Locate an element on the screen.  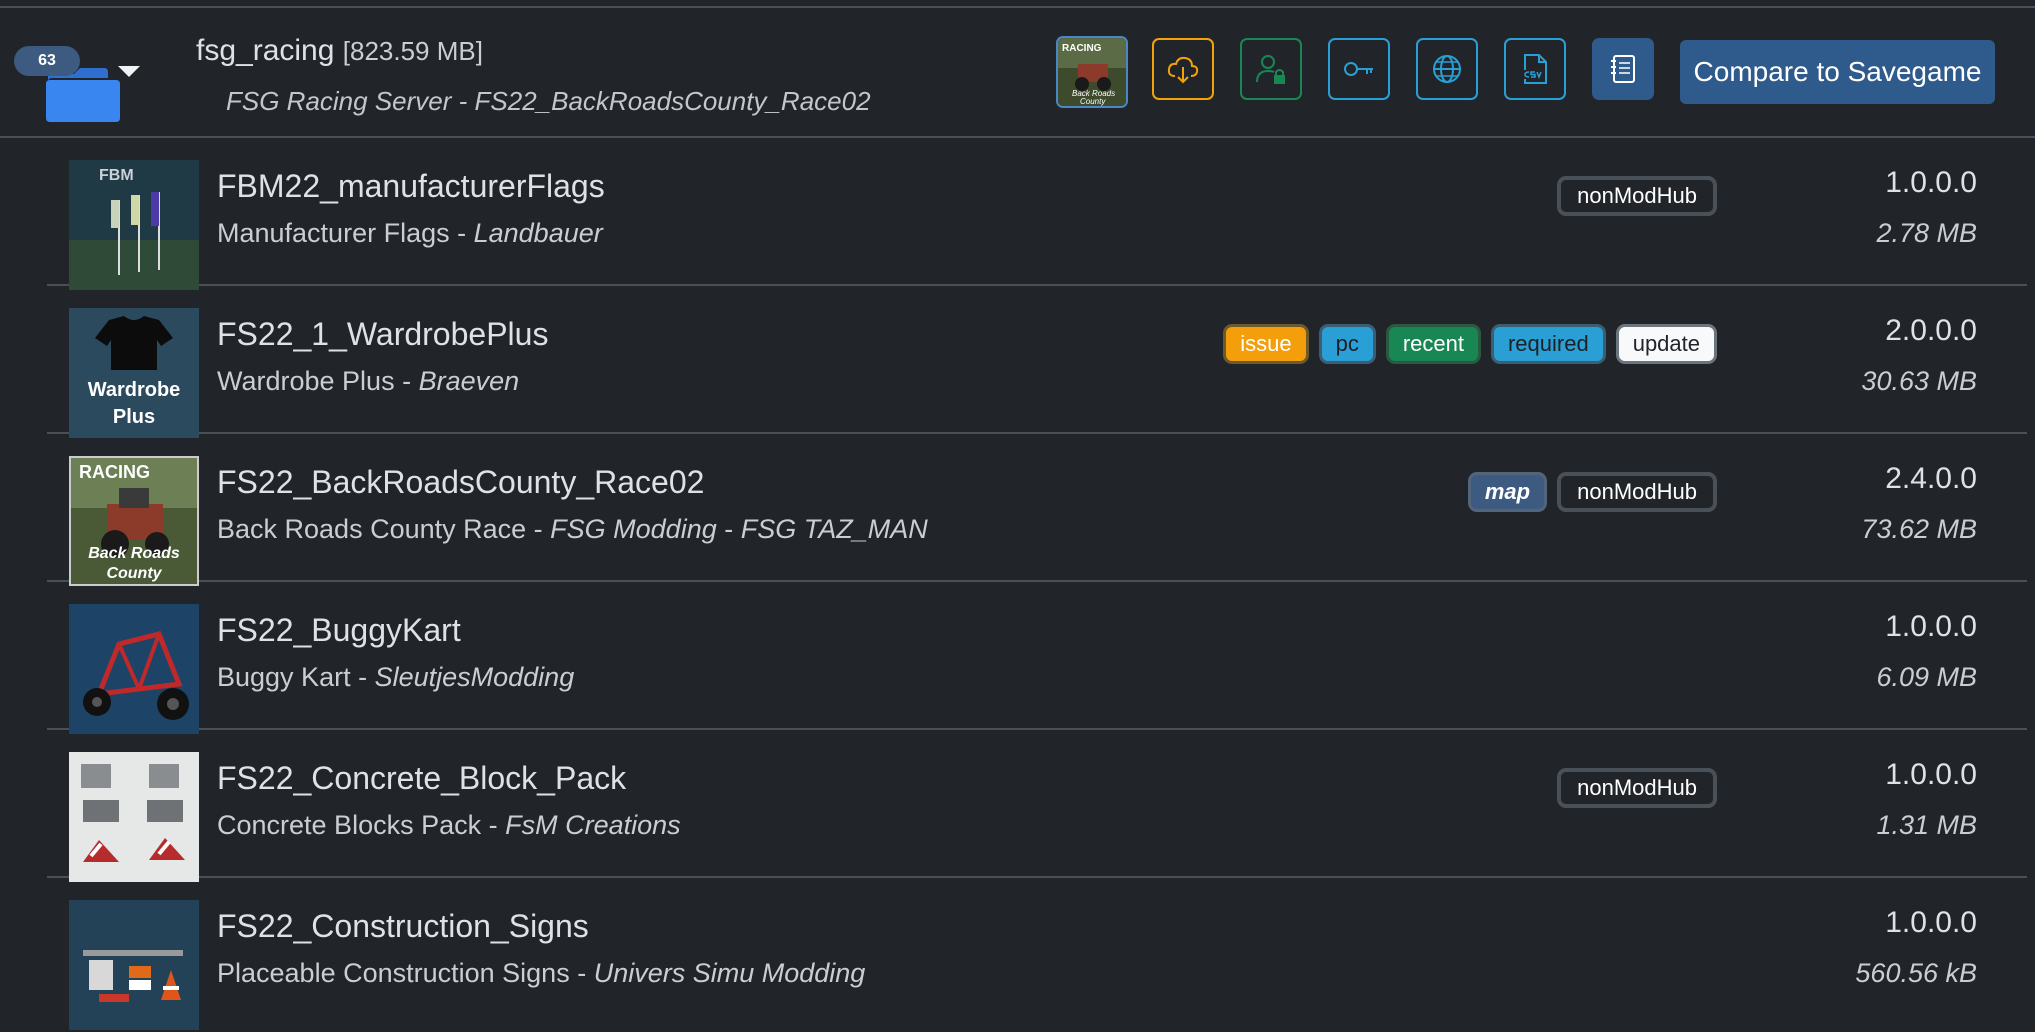
mod-description: Buggy Kart - SleutjesModding is located at coordinates (396, 677).